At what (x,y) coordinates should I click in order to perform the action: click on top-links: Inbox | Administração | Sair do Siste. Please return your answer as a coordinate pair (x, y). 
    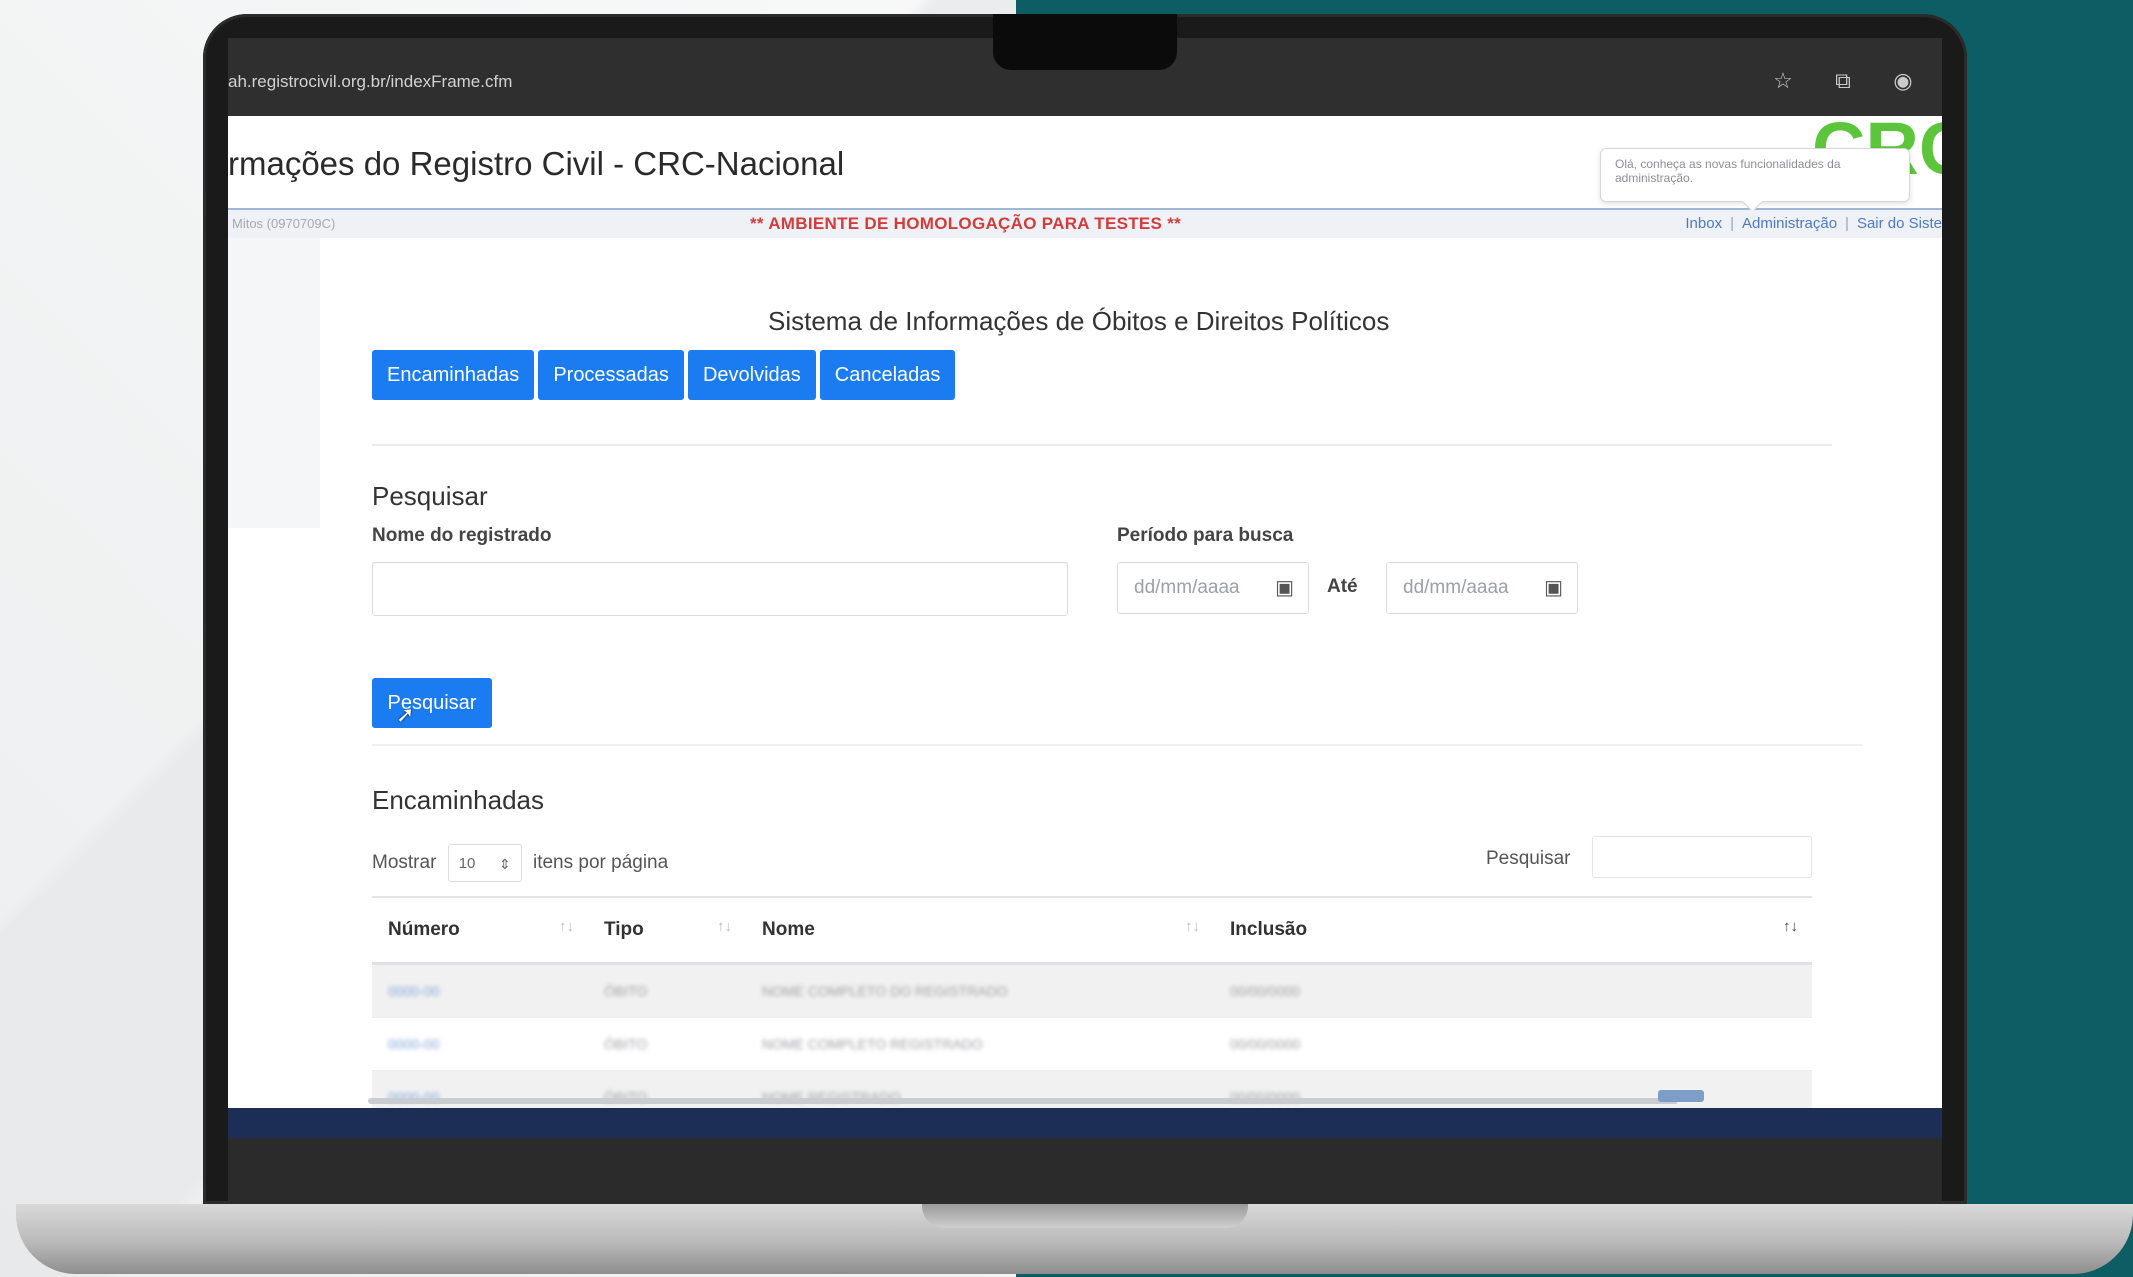
    Looking at the image, I should click on (1813, 223).